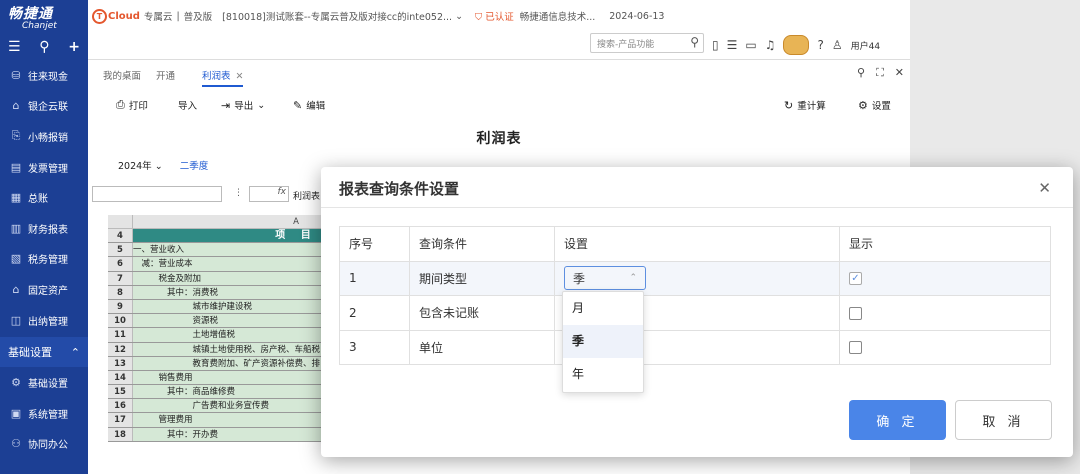 The width and height of the screenshot is (1080, 474). What do you see at coordinates (945, 244) in the screenshot?
I see `header-show: 显示` at bounding box center [945, 244].